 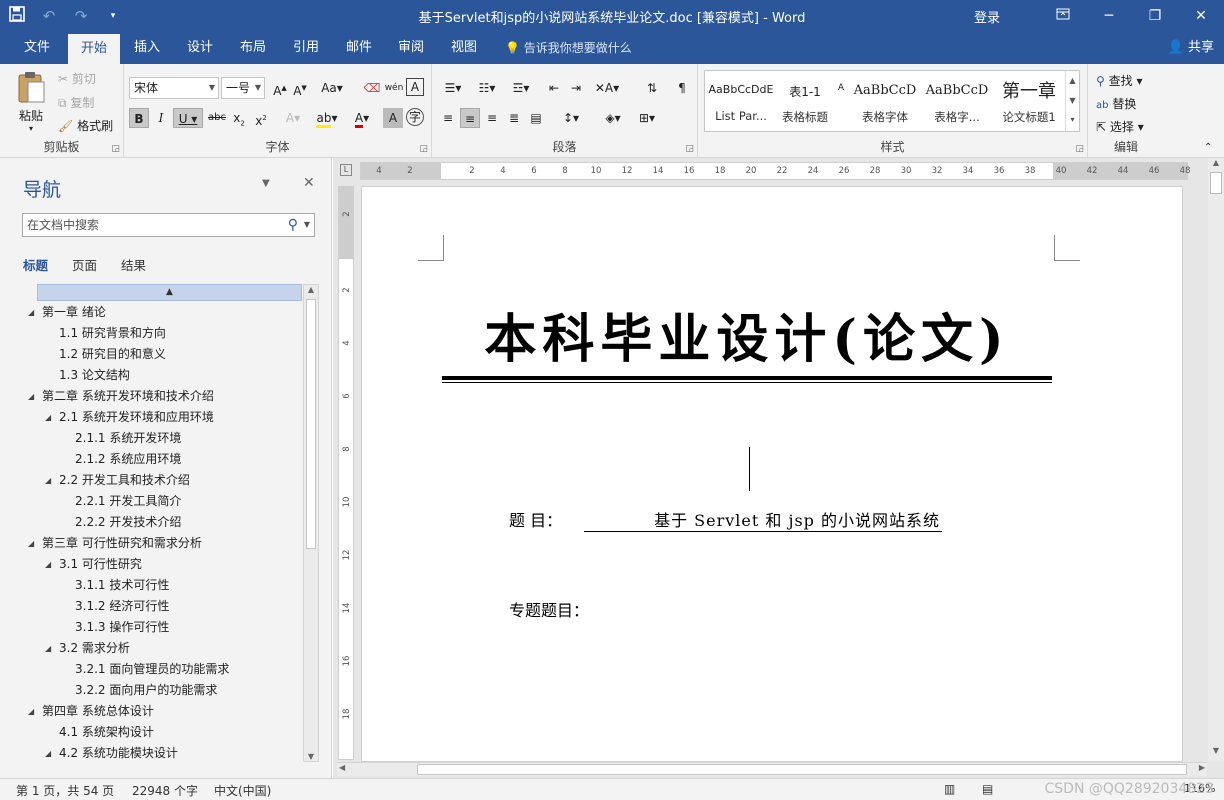 I want to click on outline-item: 1.2 研究目的和意义, so click(x=112, y=354).